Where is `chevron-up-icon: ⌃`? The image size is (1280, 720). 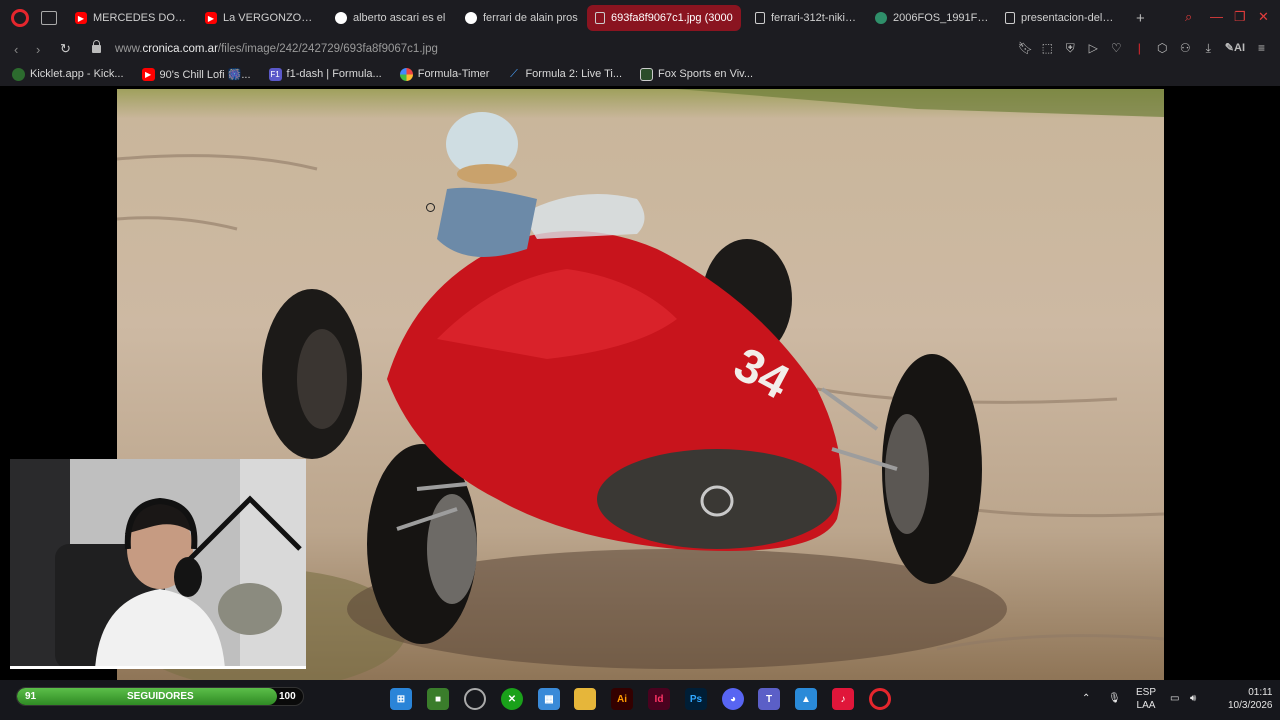 chevron-up-icon: ⌃ is located at coordinates (1086, 698).